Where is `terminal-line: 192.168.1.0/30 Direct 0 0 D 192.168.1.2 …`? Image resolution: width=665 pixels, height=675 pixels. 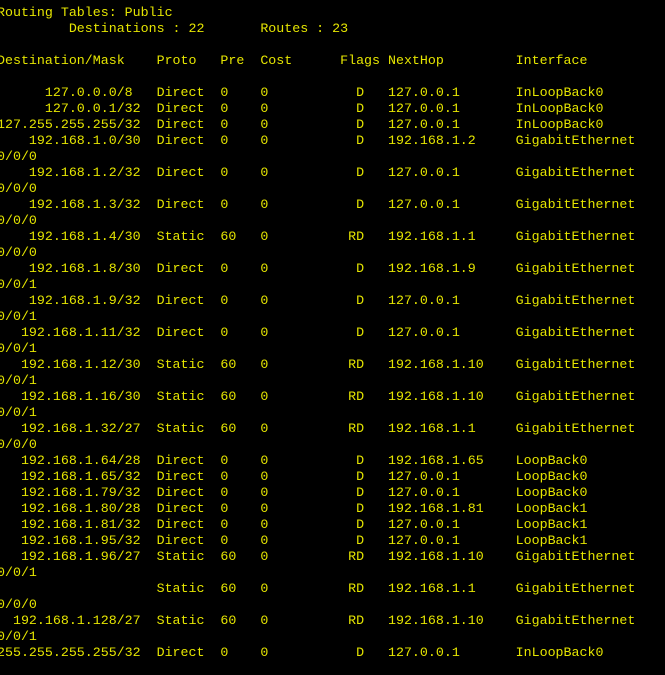 terminal-line: 192.168.1.0/30 Direct 0 0 D 192.168.1.2 … is located at coordinates (318, 140).